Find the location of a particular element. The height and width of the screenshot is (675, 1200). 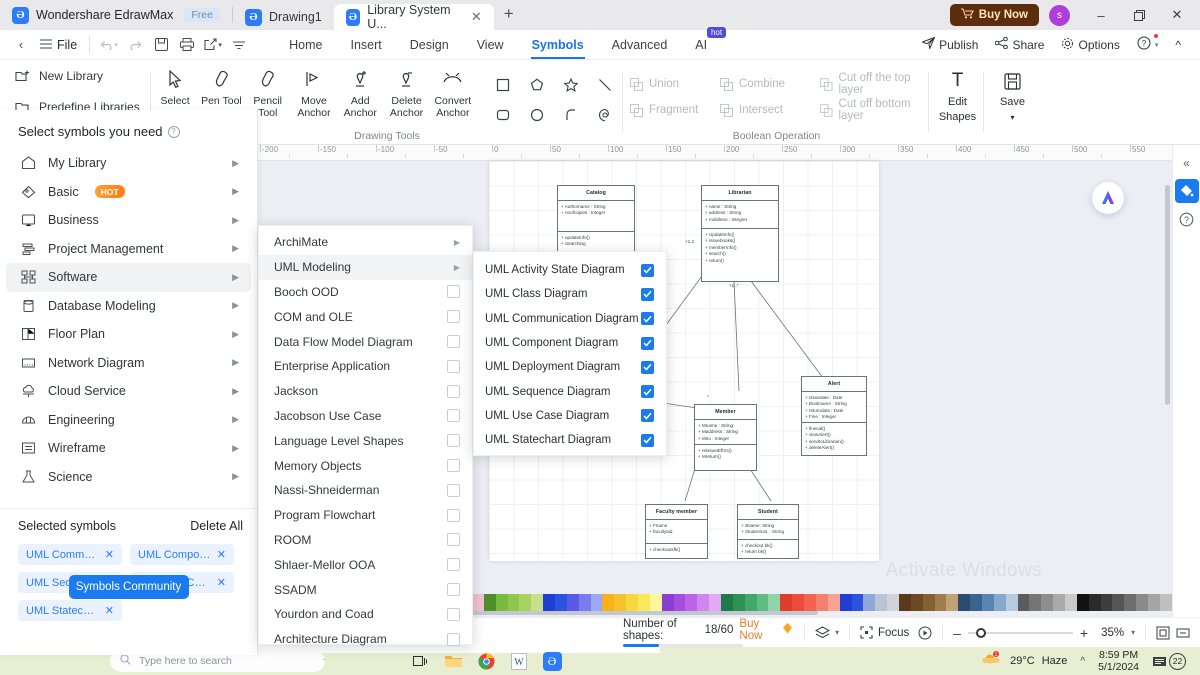

line-icon is located at coordinates (605, 85).